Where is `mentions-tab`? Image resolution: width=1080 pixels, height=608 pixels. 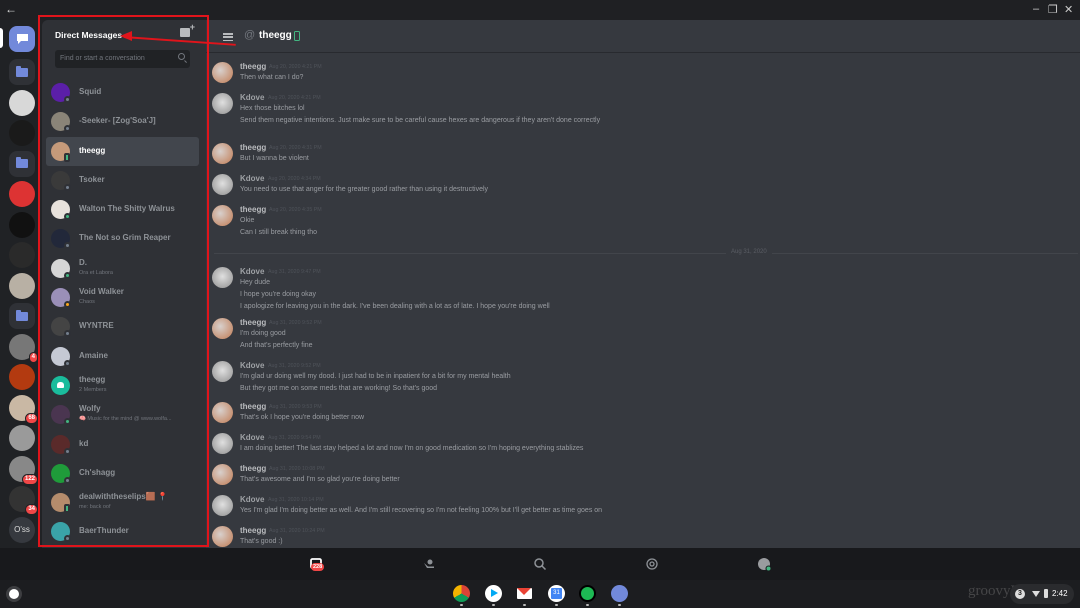 mentions-tab is located at coordinates (652, 564).